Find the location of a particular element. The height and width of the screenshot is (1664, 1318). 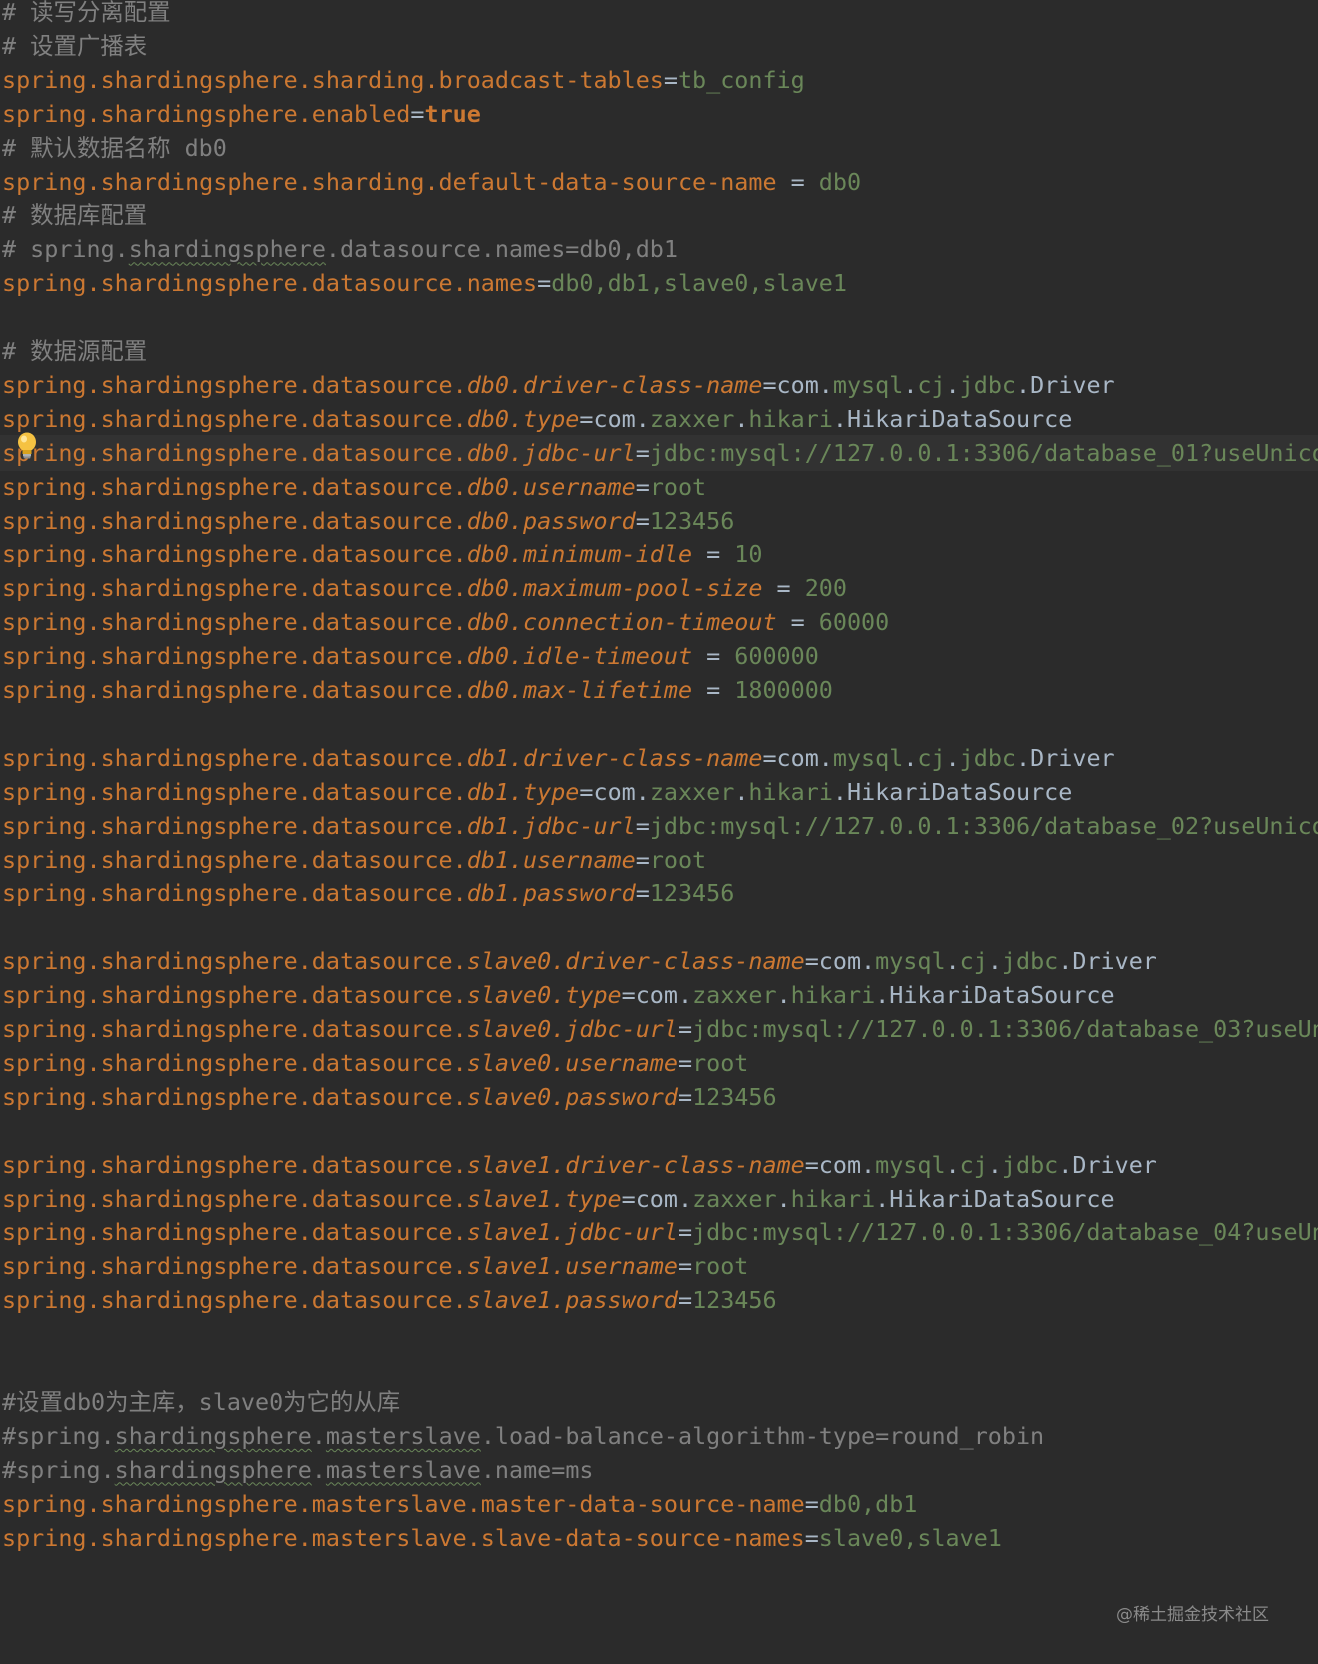

property-key: slave0.type is located at coordinates (544, 995).